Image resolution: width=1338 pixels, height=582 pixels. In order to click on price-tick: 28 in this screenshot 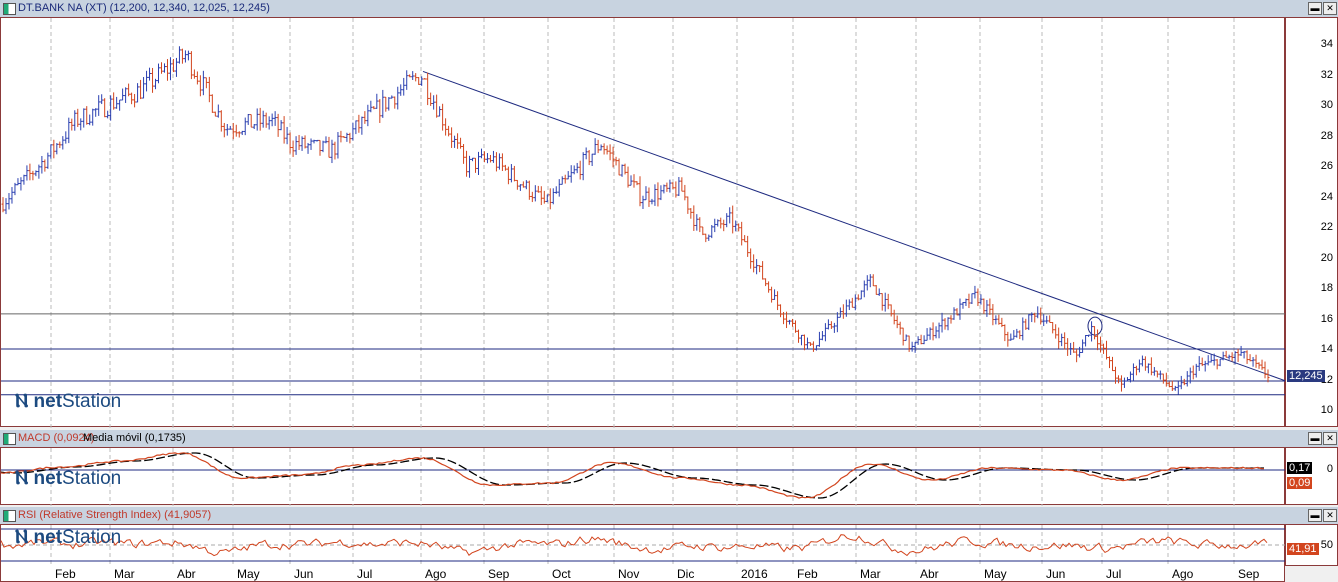, I will do `click(1326, 135)`.